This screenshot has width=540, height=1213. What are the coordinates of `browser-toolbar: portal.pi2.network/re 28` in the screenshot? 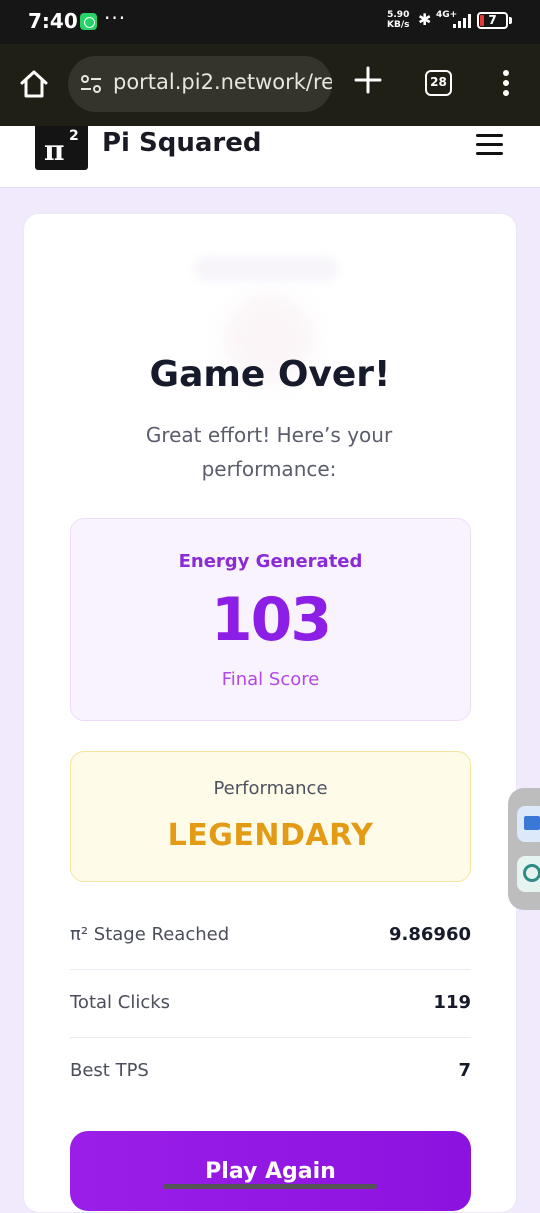 It's located at (270, 85).